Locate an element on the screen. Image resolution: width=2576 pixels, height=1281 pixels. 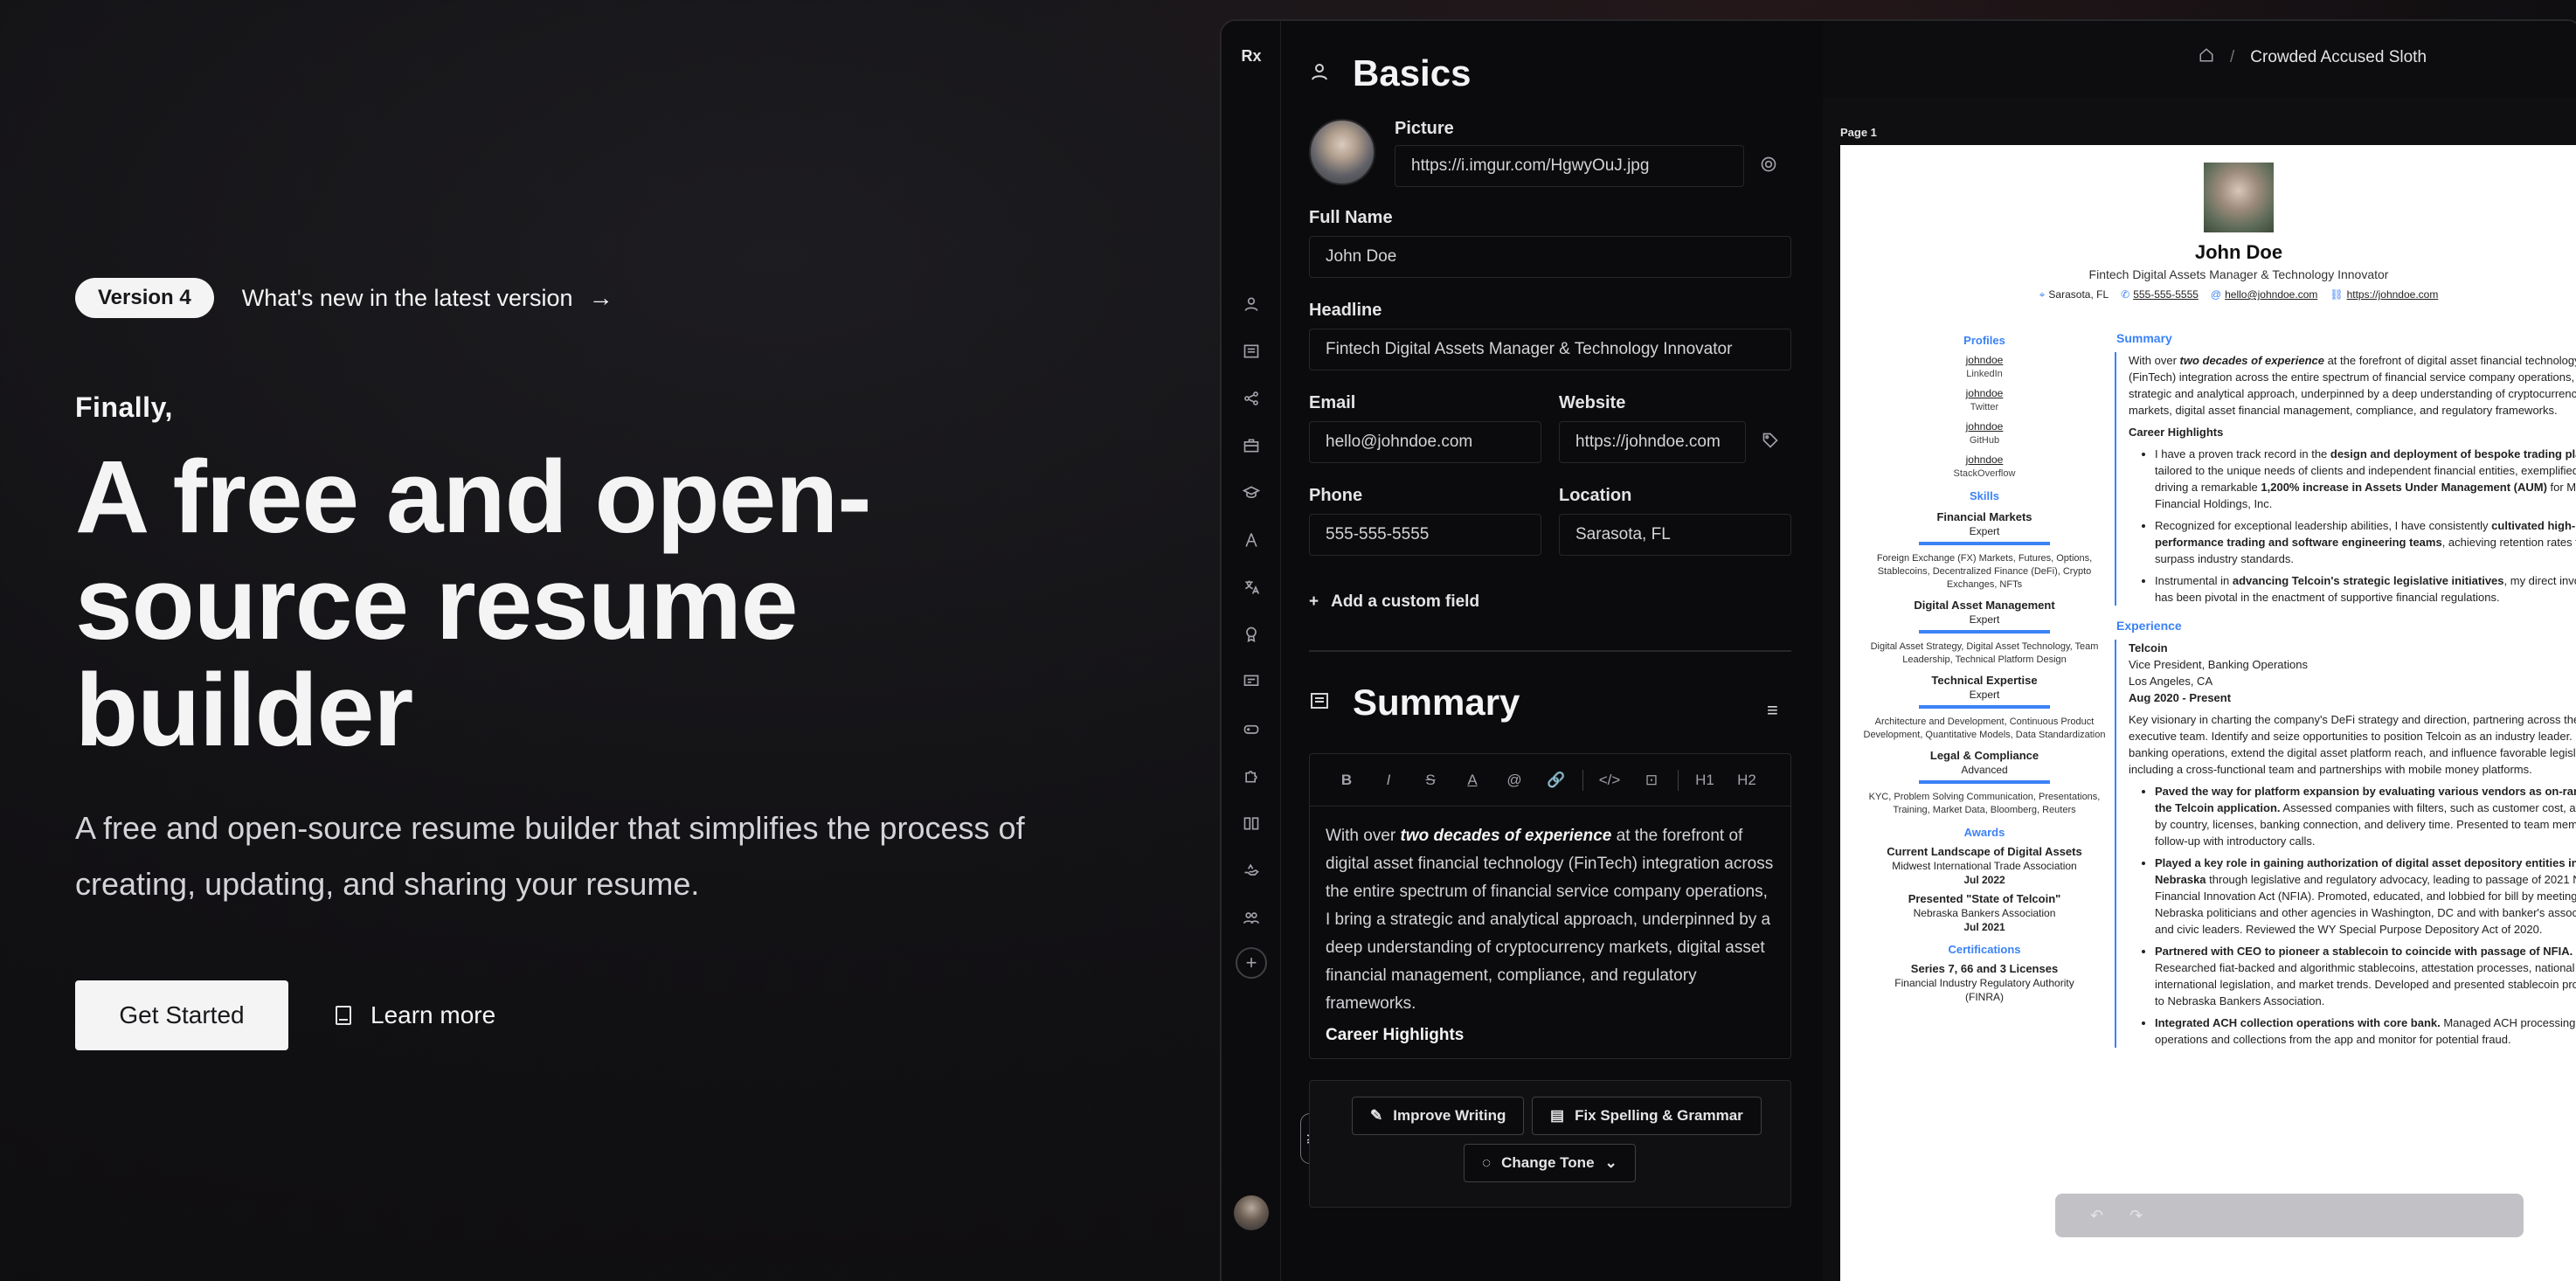
certificate-icon is located at coordinates (1251, 681).